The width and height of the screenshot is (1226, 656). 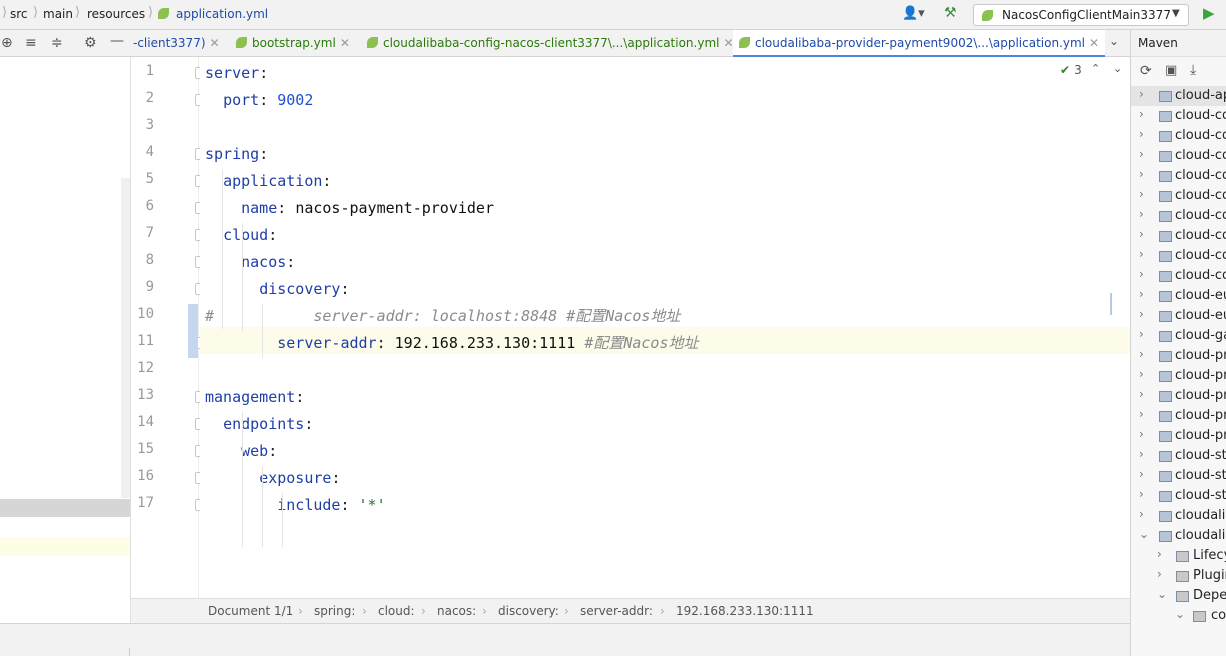 I want to click on maven-child-item: ⌄ Depen, so click(x=1178, y=596).